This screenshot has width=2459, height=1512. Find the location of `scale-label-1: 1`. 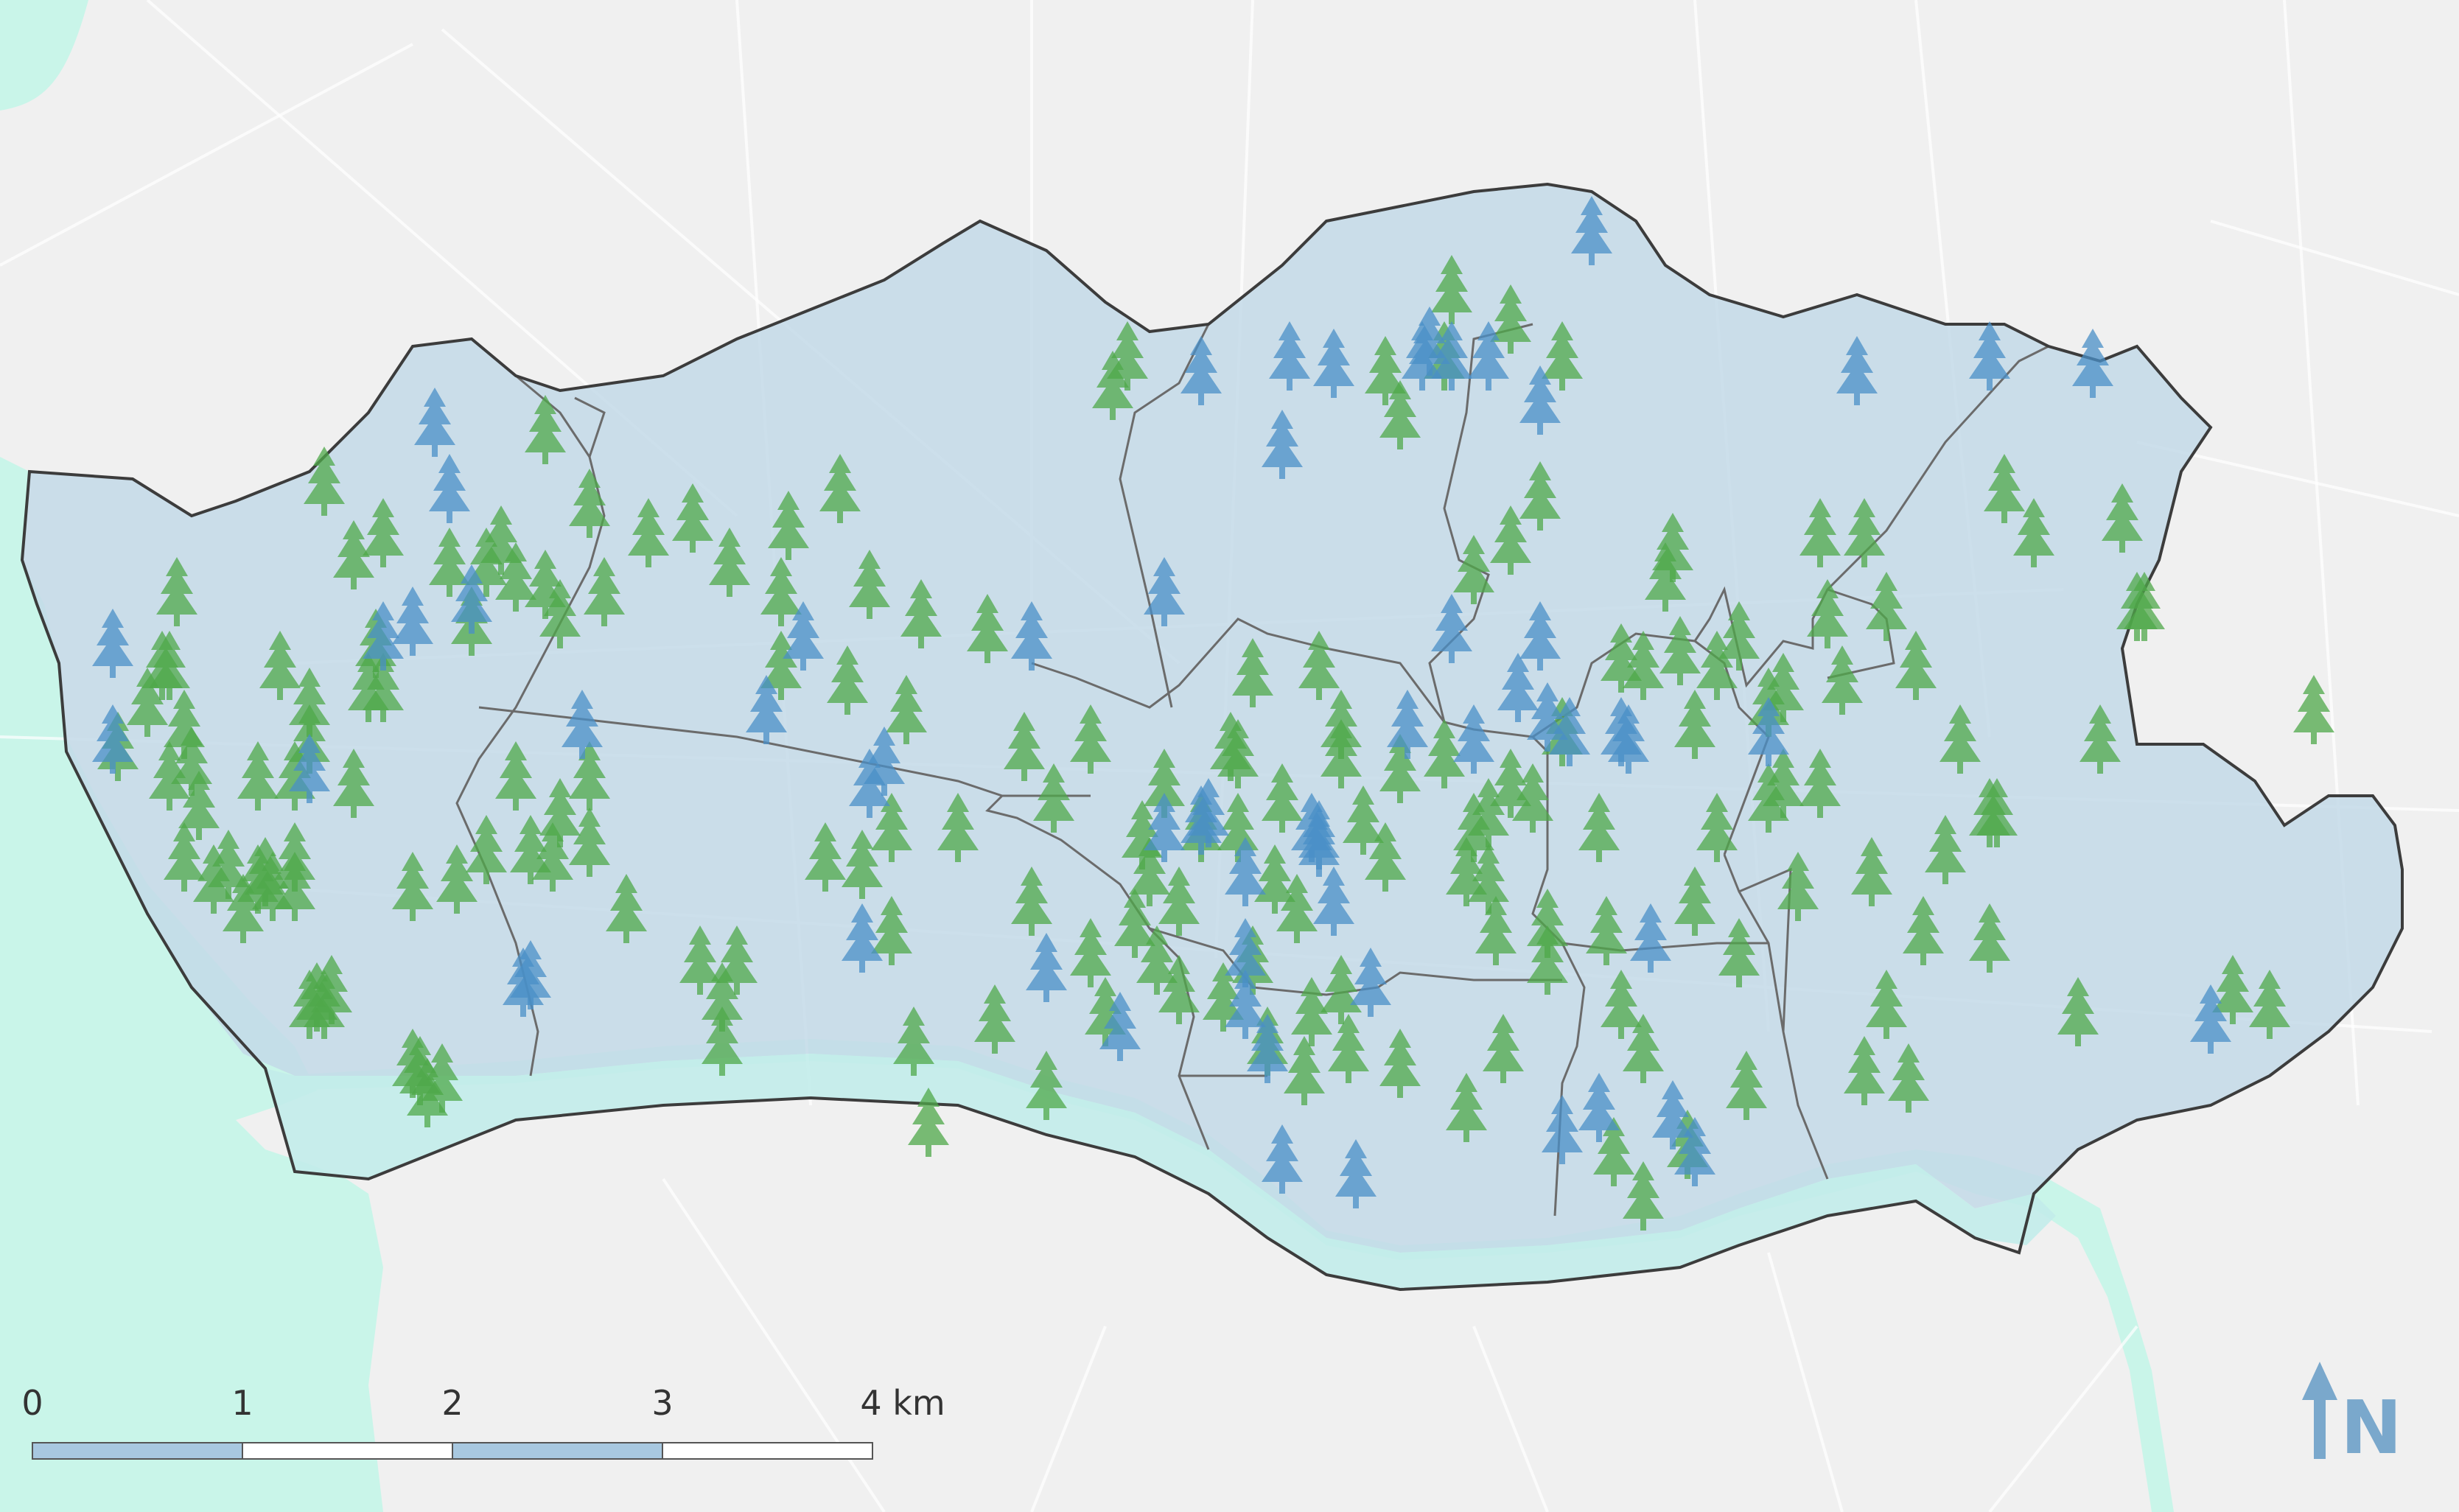

scale-label-1: 1 is located at coordinates (242, 1403).